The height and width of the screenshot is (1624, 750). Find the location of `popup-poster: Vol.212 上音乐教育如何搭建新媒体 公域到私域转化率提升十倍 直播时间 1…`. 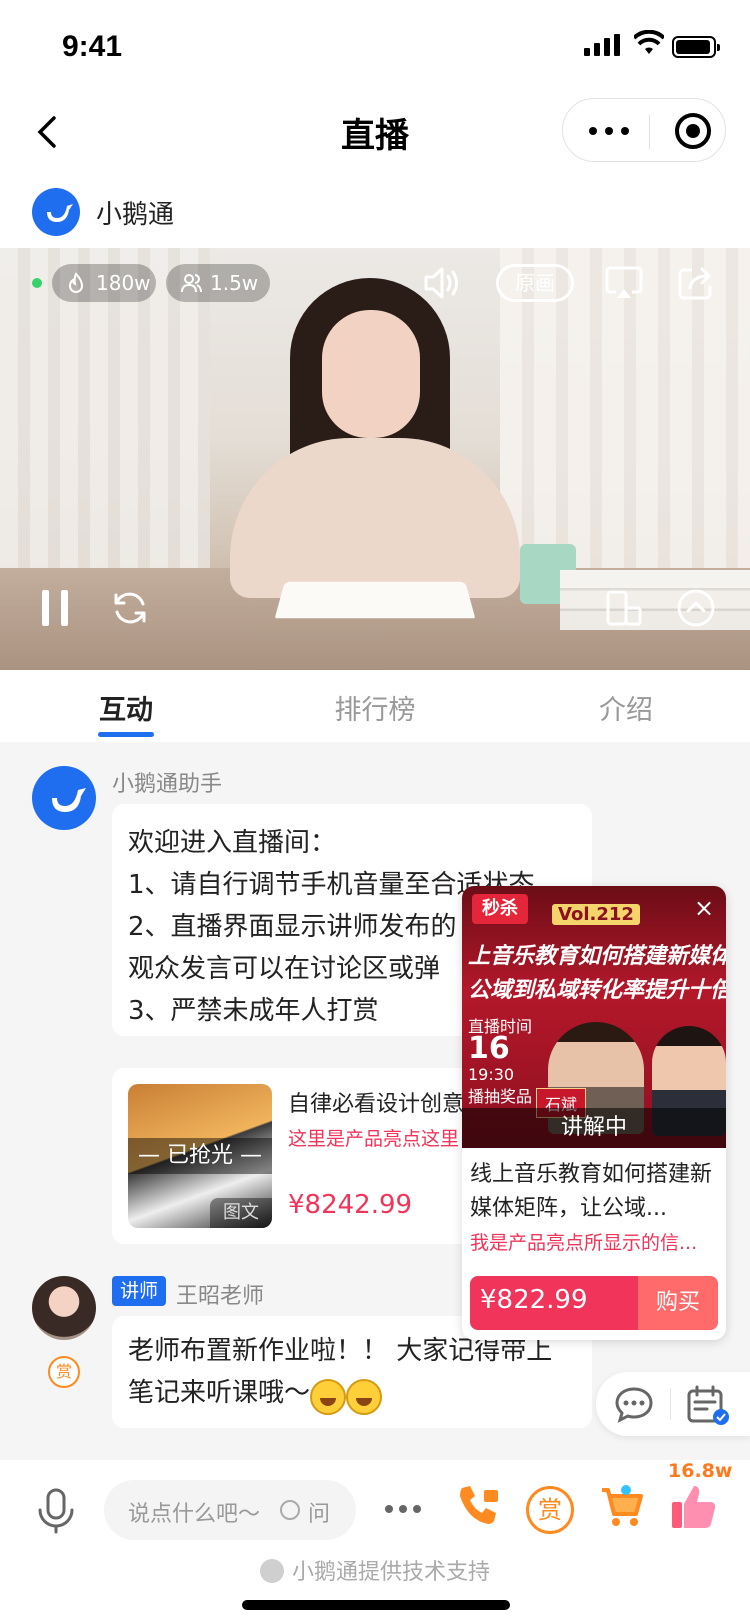

popup-poster: Vol.212 上音乐教育如何搭建新媒体 公域到私域转化率提升十倍 直播时间 1… is located at coordinates (594, 1017).